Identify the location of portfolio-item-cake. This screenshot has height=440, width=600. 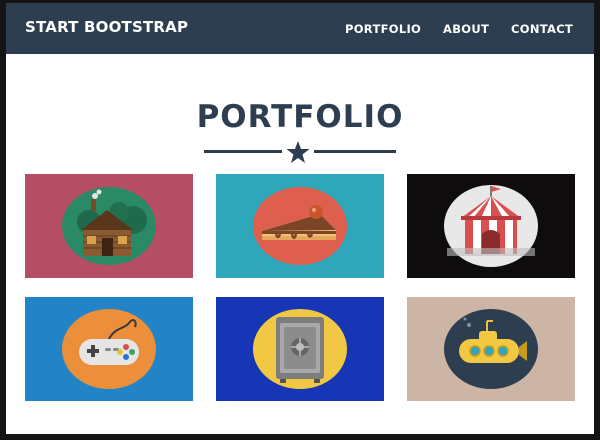
(300, 226).